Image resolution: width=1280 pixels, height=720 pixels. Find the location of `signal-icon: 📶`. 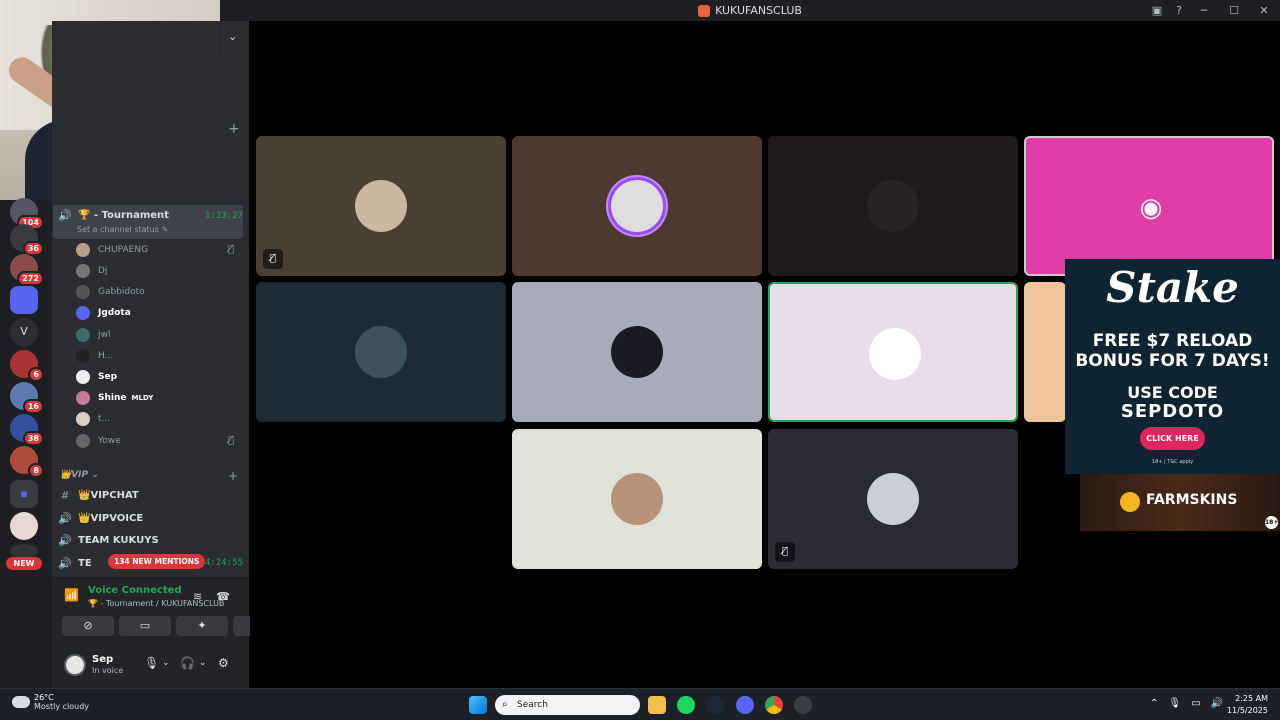

signal-icon: 📶 is located at coordinates (71, 595).